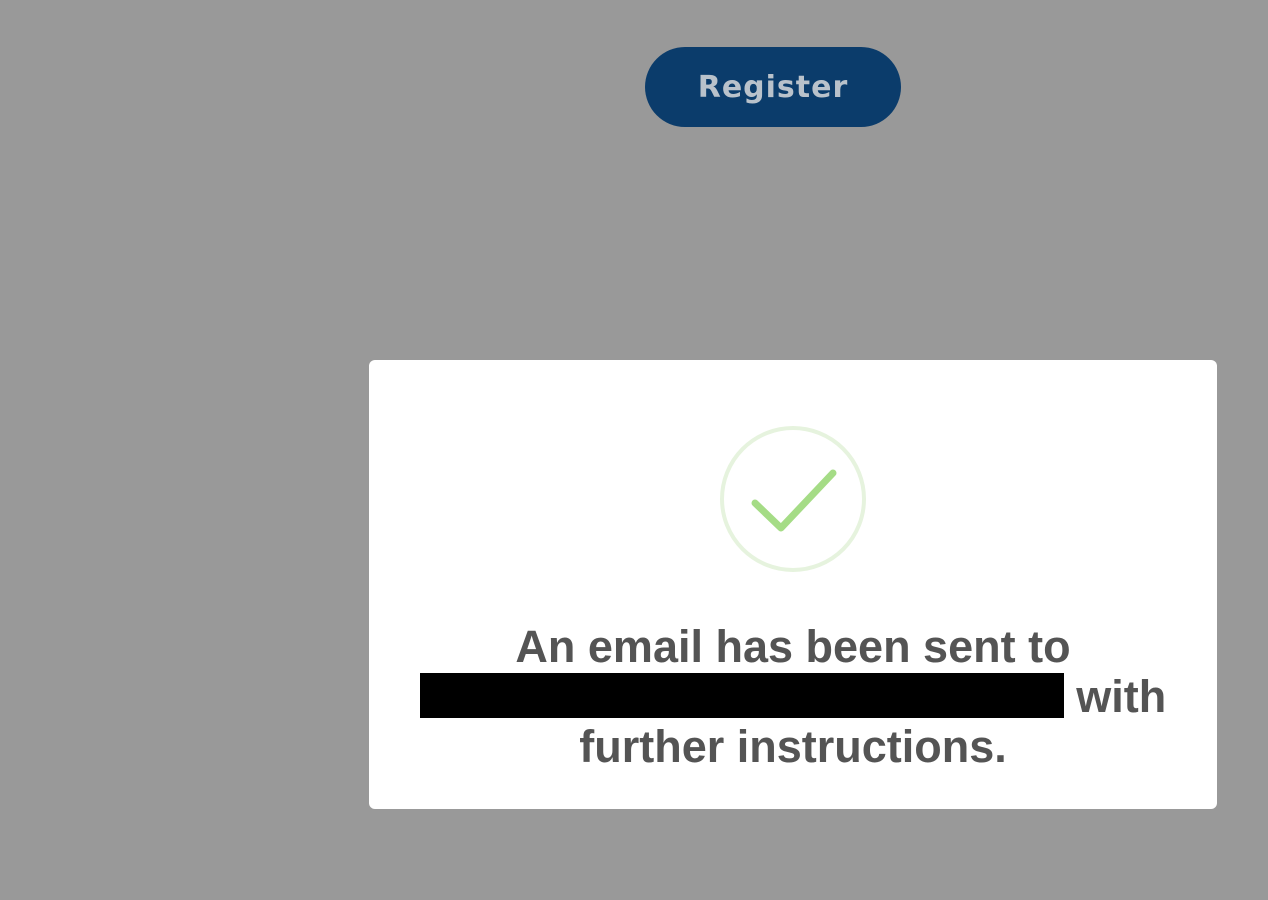 Image resolution: width=1268 pixels, height=900 pixels. What do you see at coordinates (793, 499) in the screenshot?
I see `success-check-icon` at bounding box center [793, 499].